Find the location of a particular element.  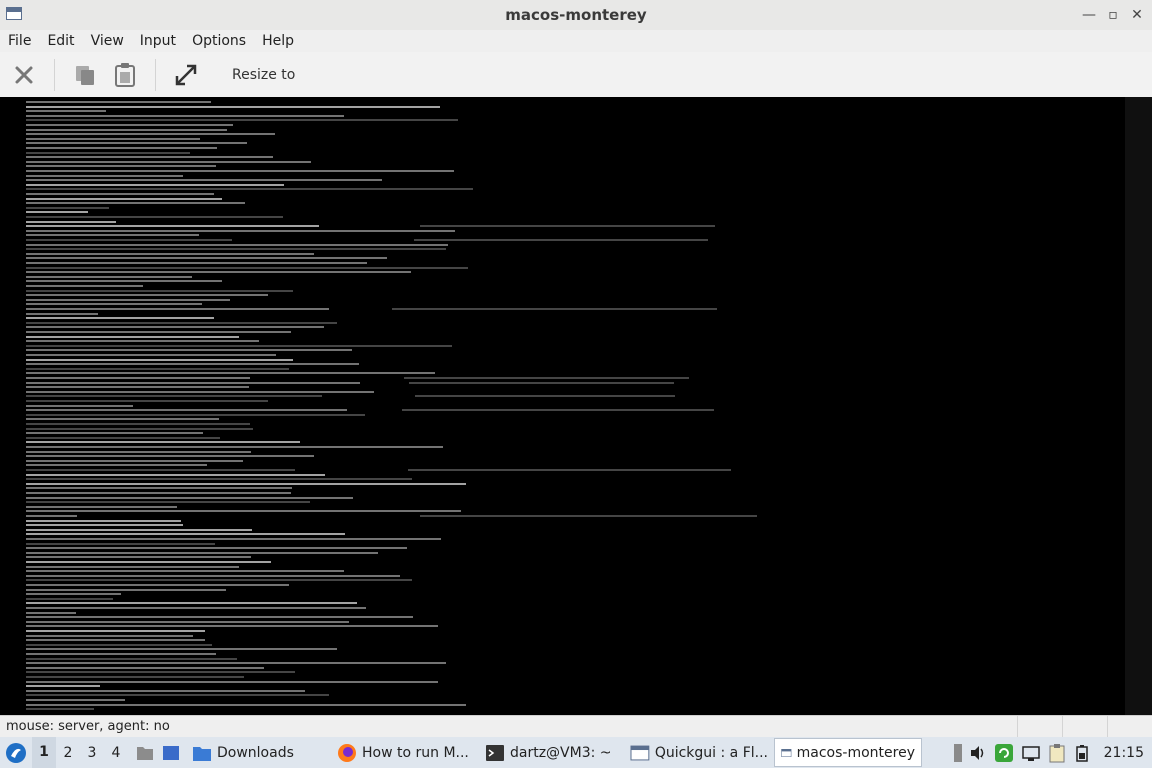

task-terminal: dartz@VM3: ~ is located at coordinates (551, 752).